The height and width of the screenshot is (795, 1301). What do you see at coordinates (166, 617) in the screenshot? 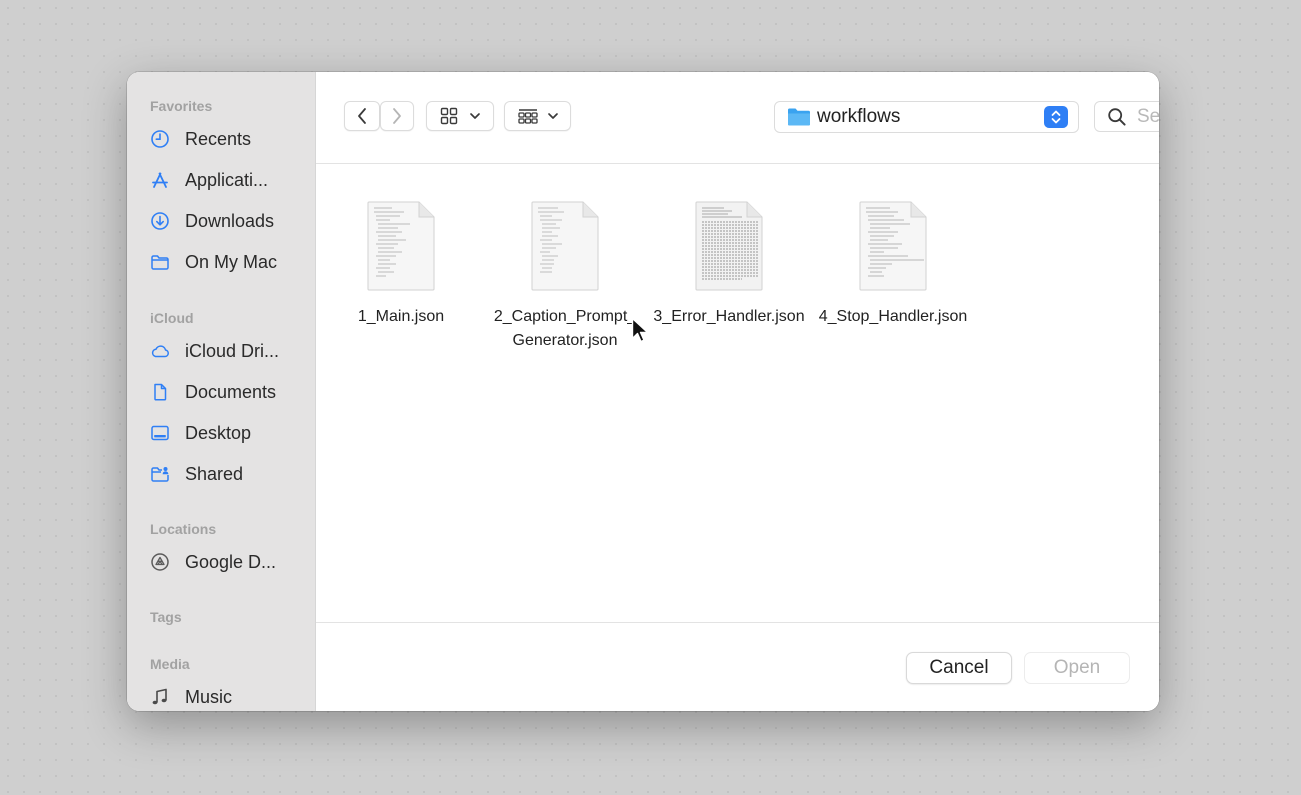
I see `sidebar-heading-tags: Tags` at bounding box center [166, 617].